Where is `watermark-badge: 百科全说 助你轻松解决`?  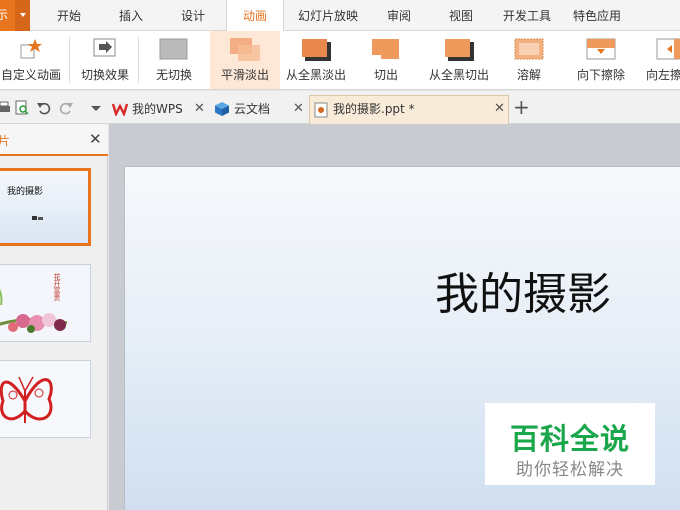 watermark-badge: 百科全说 助你轻松解决 is located at coordinates (570, 444).